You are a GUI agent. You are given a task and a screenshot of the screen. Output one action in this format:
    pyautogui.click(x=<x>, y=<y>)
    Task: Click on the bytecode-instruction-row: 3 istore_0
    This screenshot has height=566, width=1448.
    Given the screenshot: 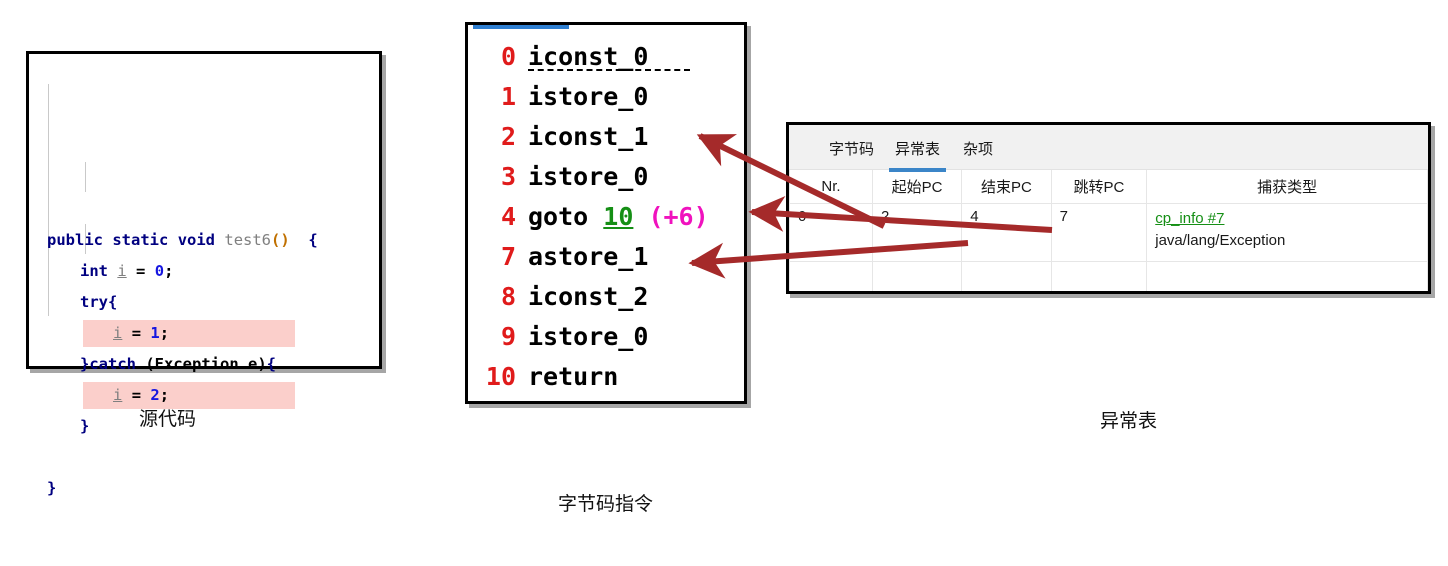 What is the action you would take?
    pyautogui.click(x=606, y=177)
    